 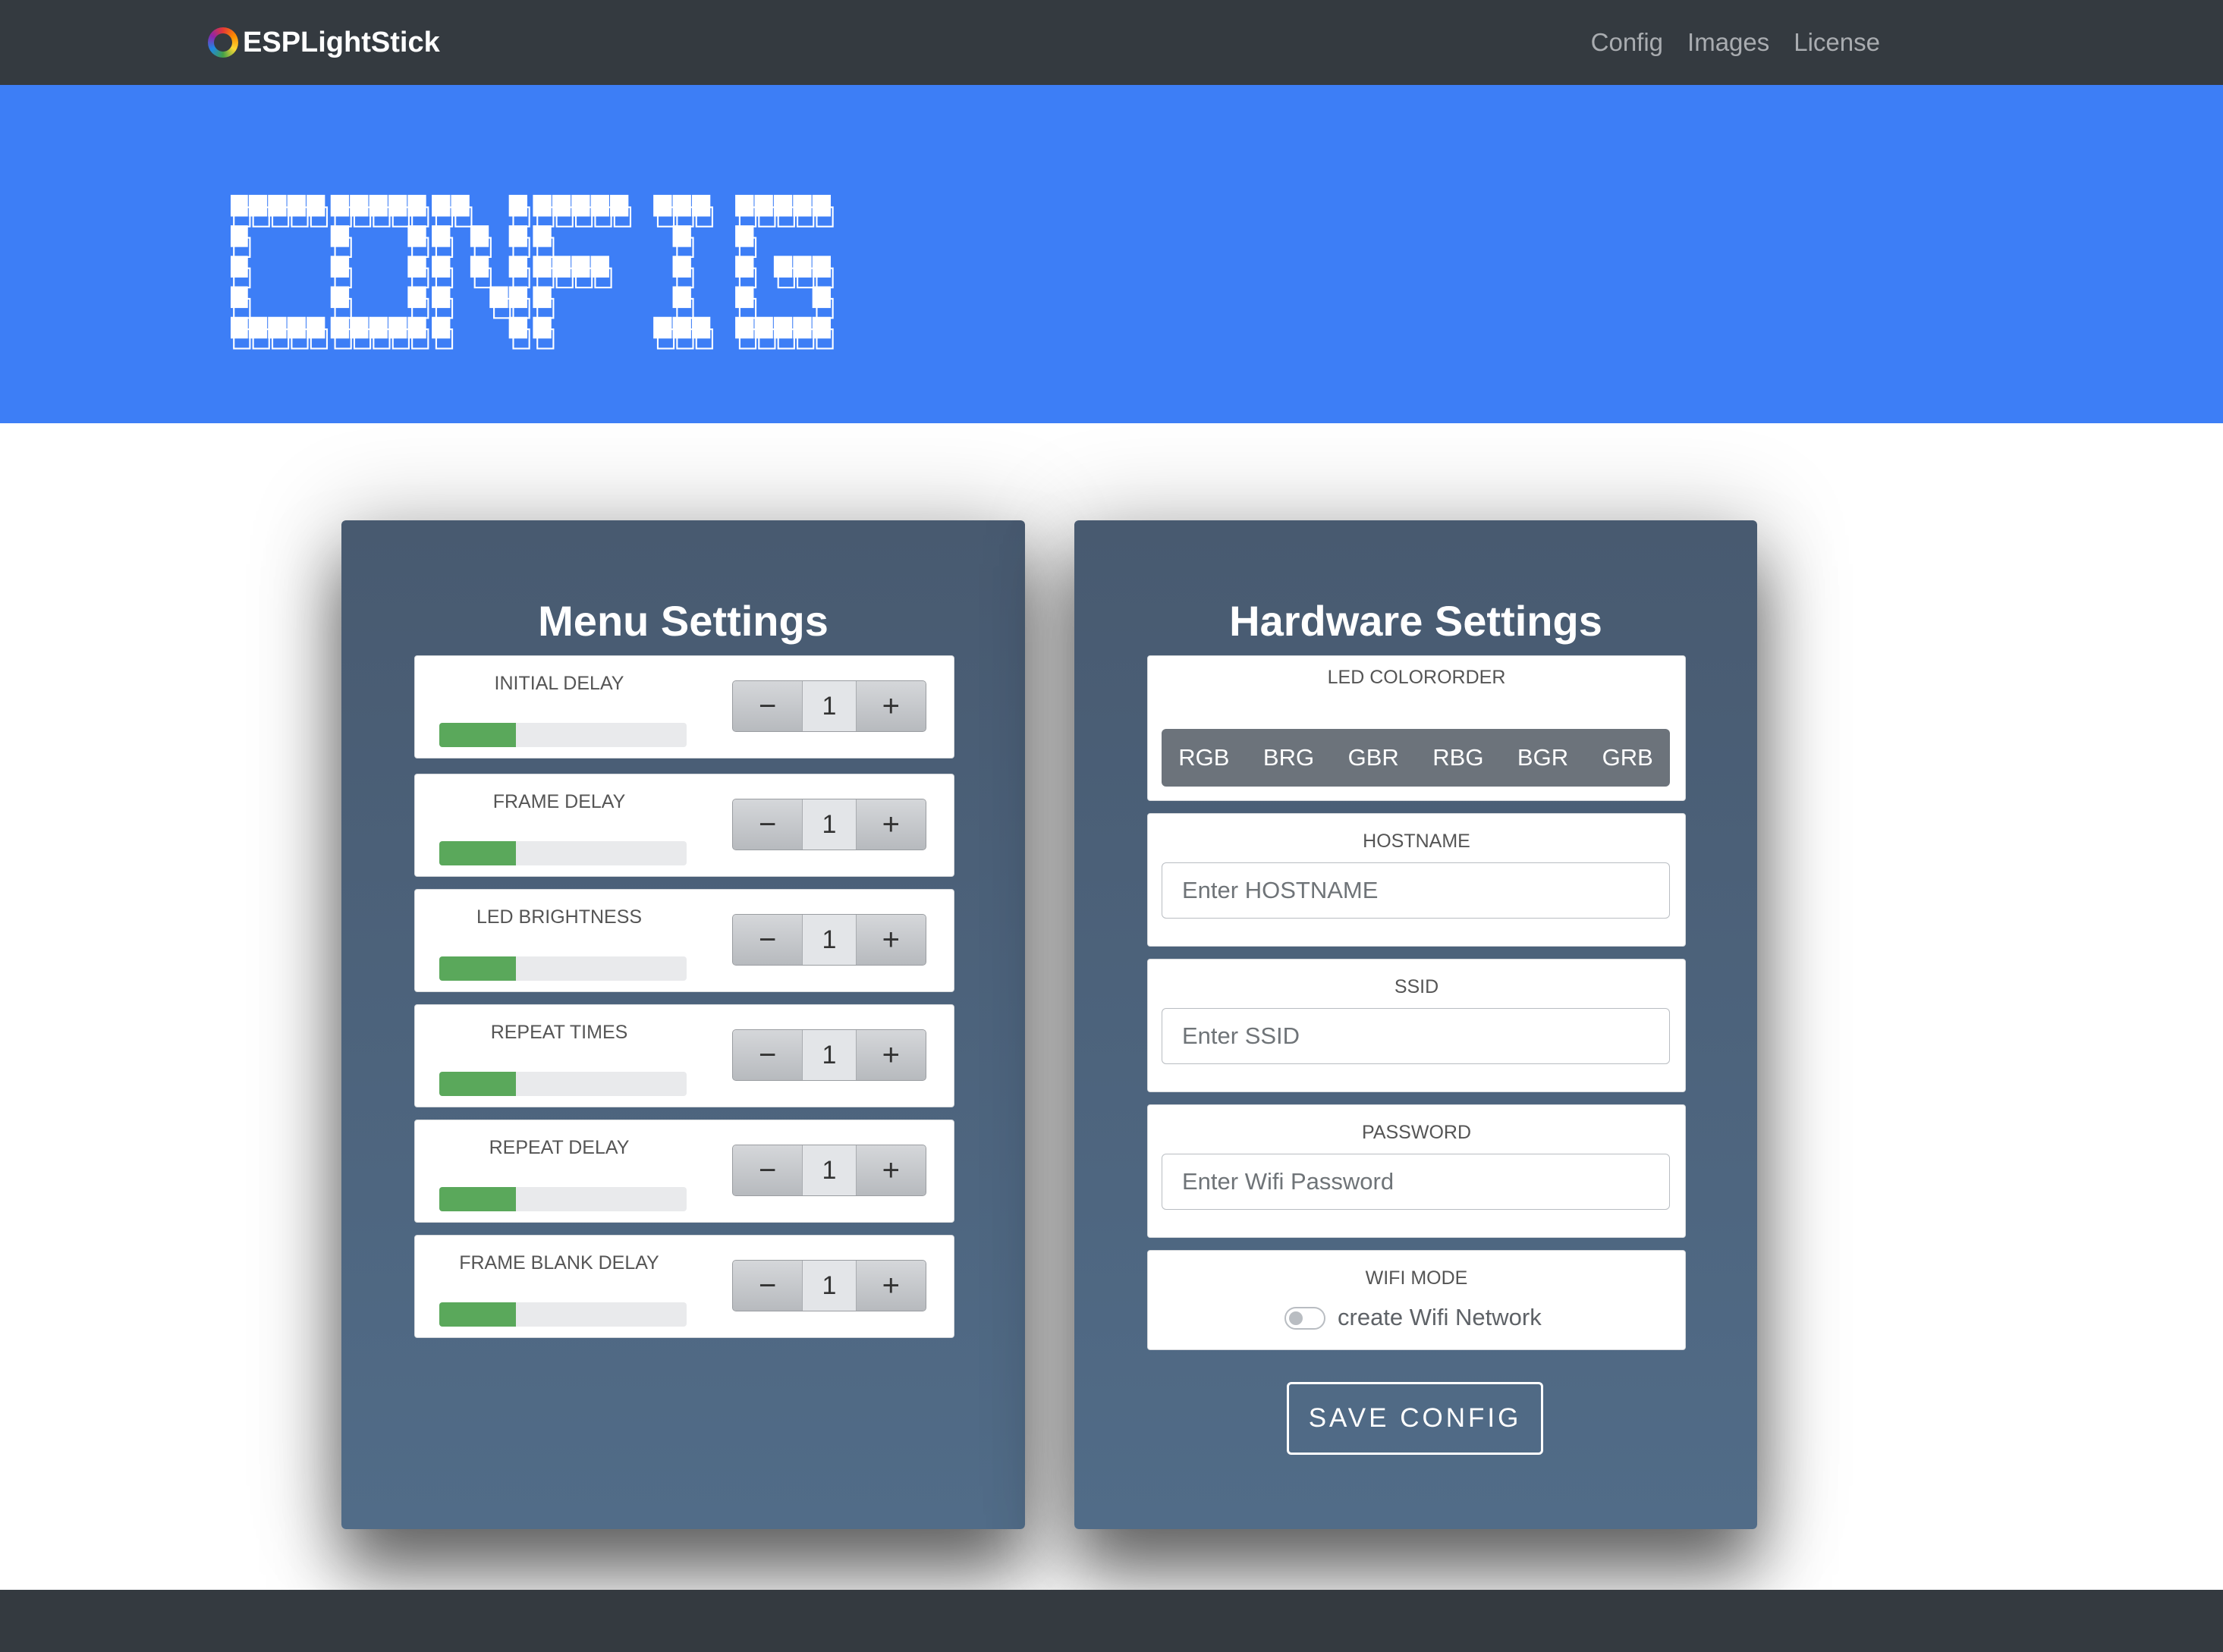 What do you see at coordinates (1111, 43) in the screenshot?
I see `navbar: ESPLightStick Config Images License` at bounding box center [1111, 43].